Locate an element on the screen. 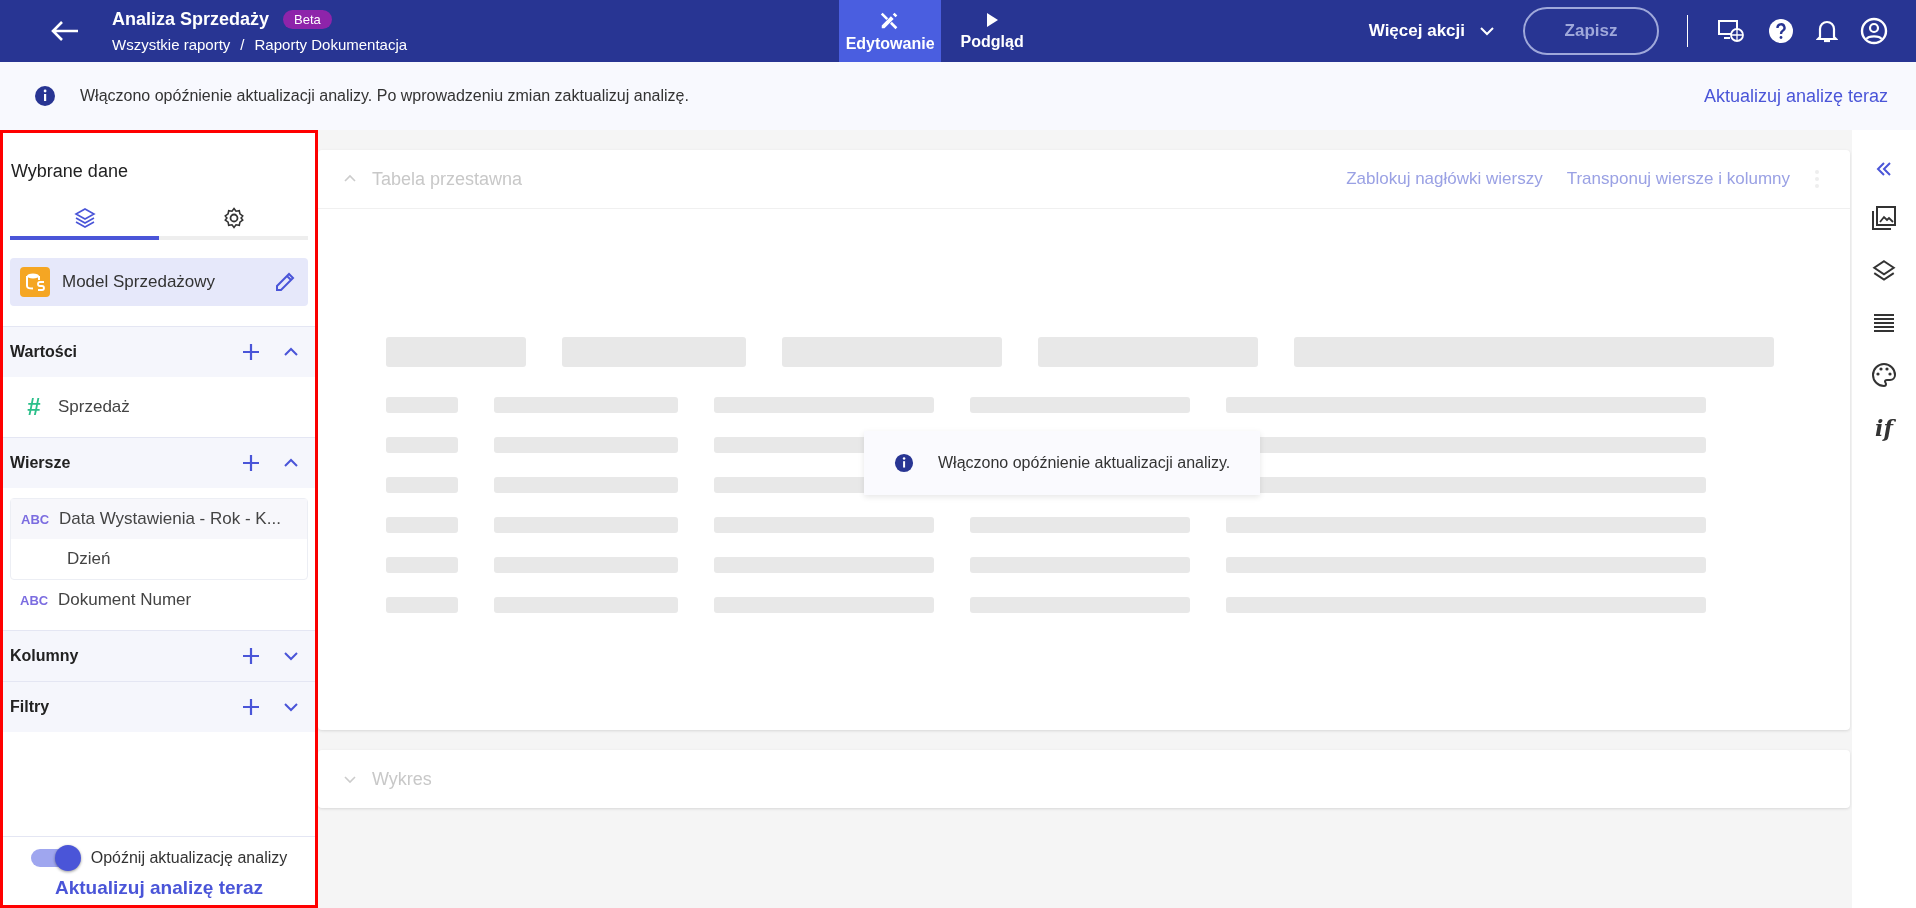 The height and width of the screenshot is (908, 1916). more-actions-button: Więcej akcji is located at coordinates (1431, 31).